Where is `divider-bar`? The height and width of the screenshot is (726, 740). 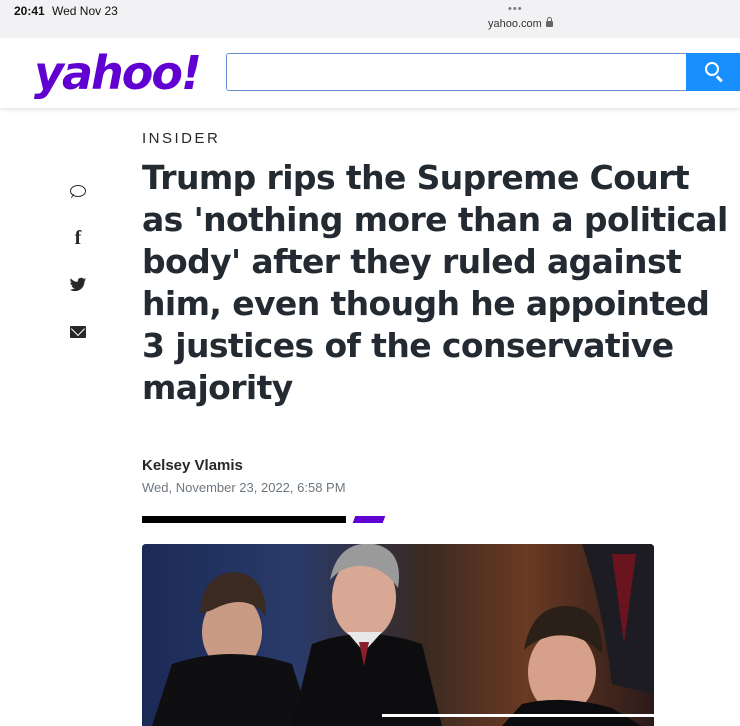 divider-bar is located at coordinates (244, 519).